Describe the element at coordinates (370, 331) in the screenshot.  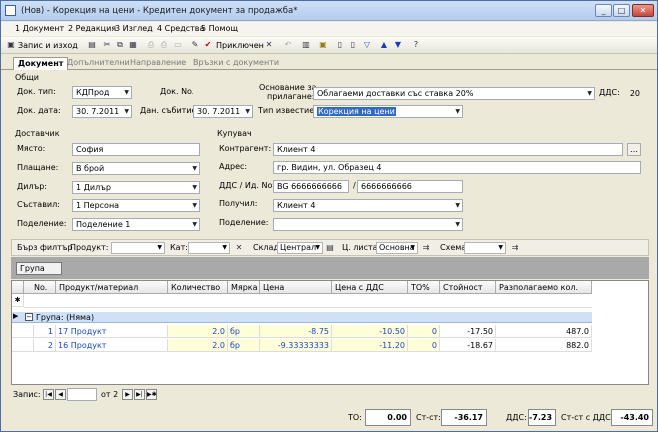
I see `row-price-vat: -10.50` at that location.